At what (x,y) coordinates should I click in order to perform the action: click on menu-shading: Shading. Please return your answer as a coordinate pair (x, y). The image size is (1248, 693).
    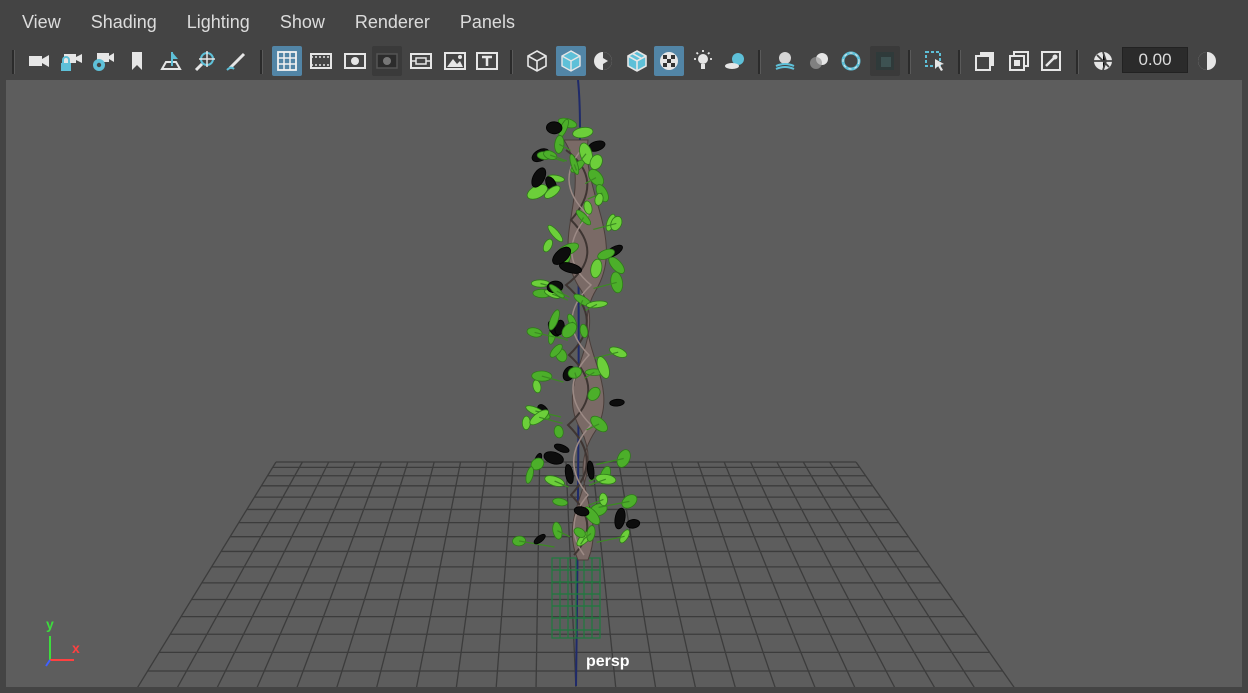
    Looking at the image, I should click on (123, 22).